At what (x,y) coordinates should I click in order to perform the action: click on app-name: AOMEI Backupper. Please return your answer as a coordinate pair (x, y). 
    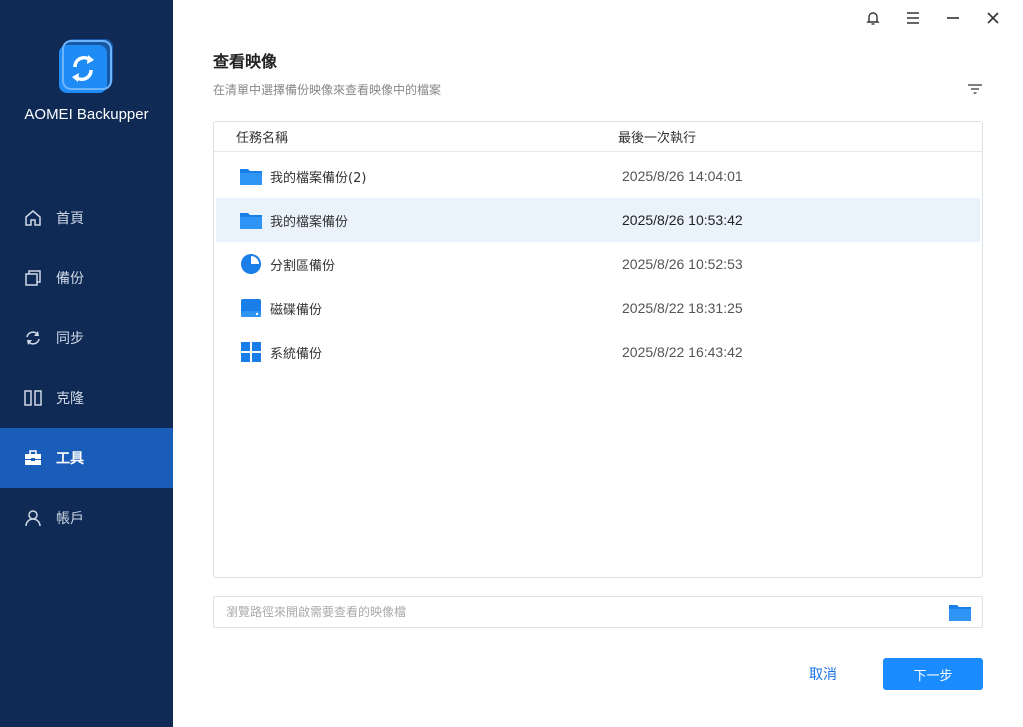
    Looking at the image, I should click on (86, 114).